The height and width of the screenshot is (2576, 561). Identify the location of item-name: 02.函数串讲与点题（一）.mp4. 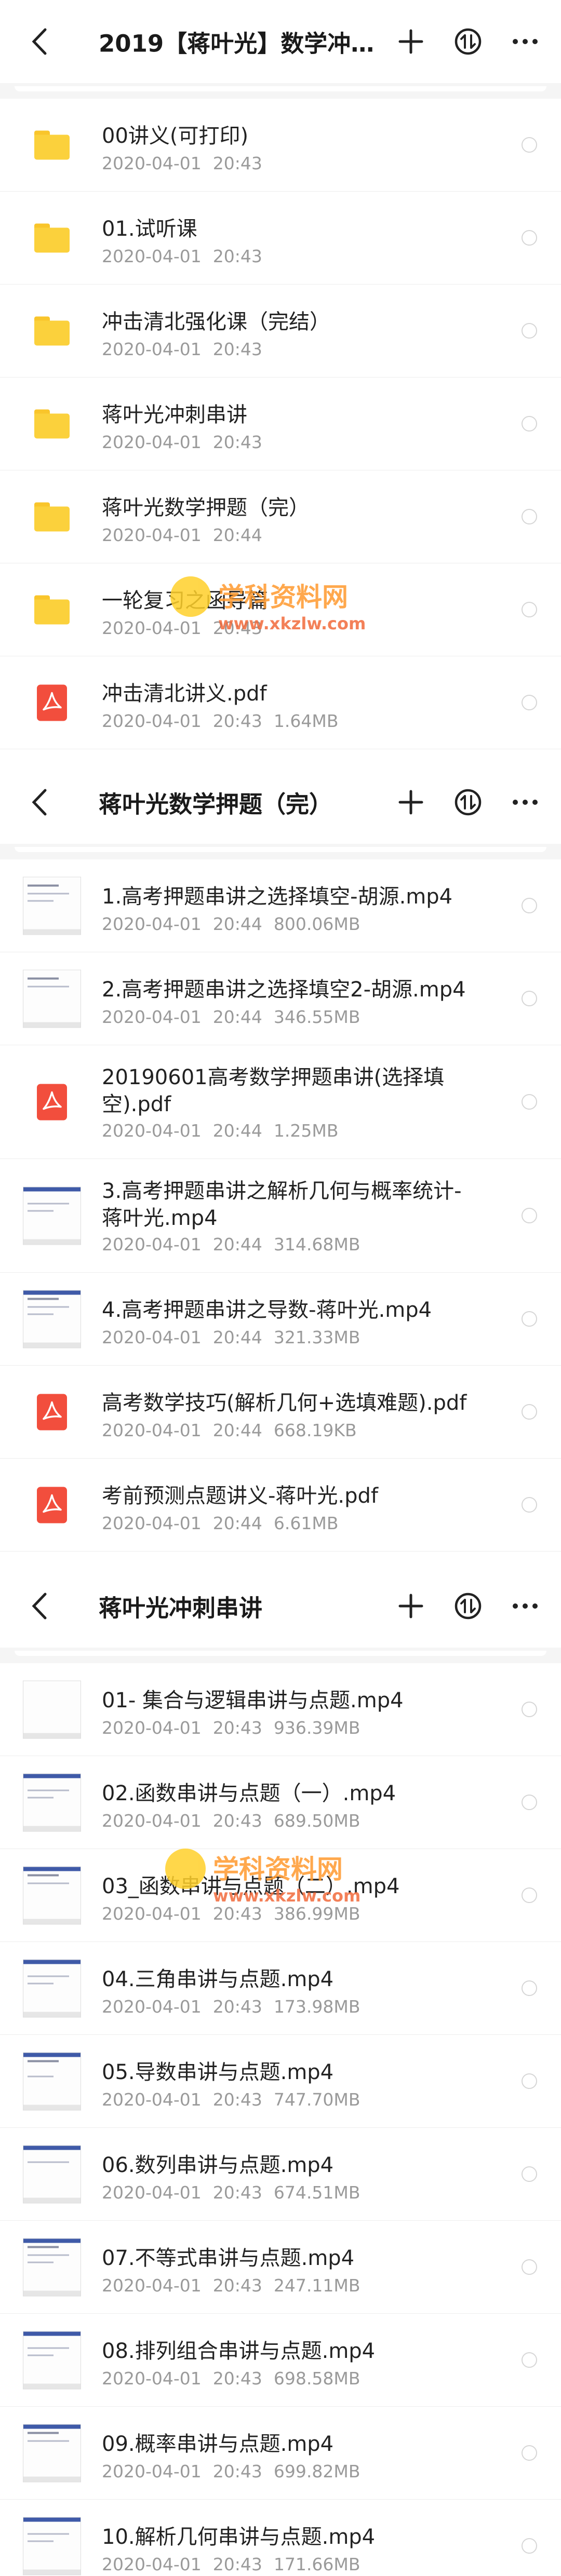
(249, 1793).